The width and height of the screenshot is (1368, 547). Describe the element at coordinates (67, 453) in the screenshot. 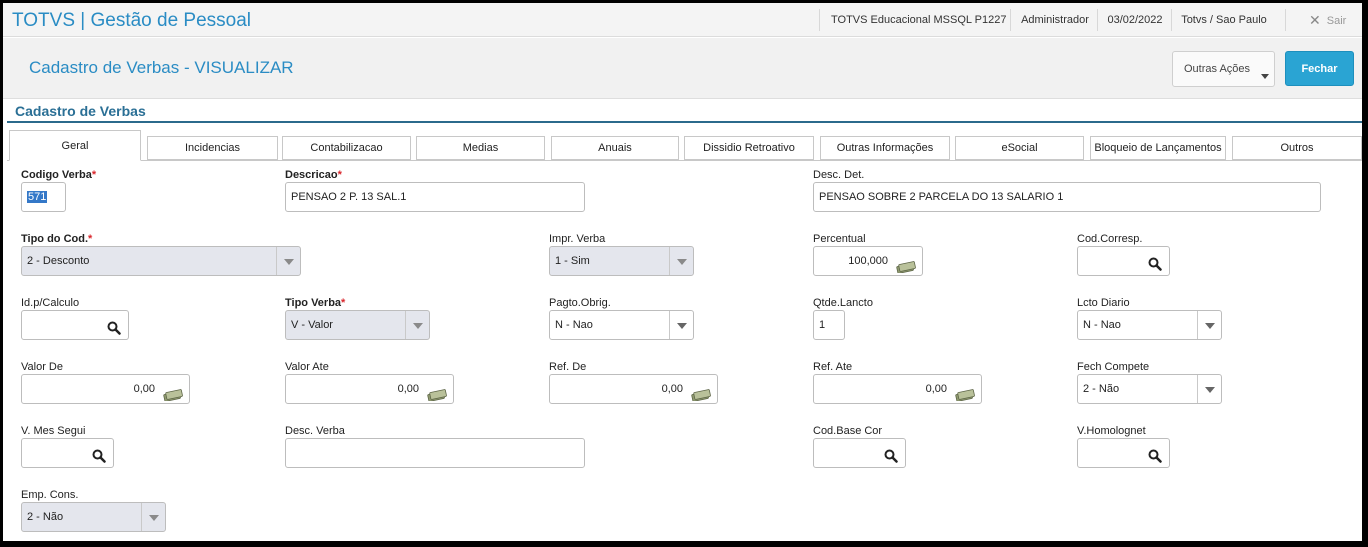

I see `v-mes-segui-field` at that location.